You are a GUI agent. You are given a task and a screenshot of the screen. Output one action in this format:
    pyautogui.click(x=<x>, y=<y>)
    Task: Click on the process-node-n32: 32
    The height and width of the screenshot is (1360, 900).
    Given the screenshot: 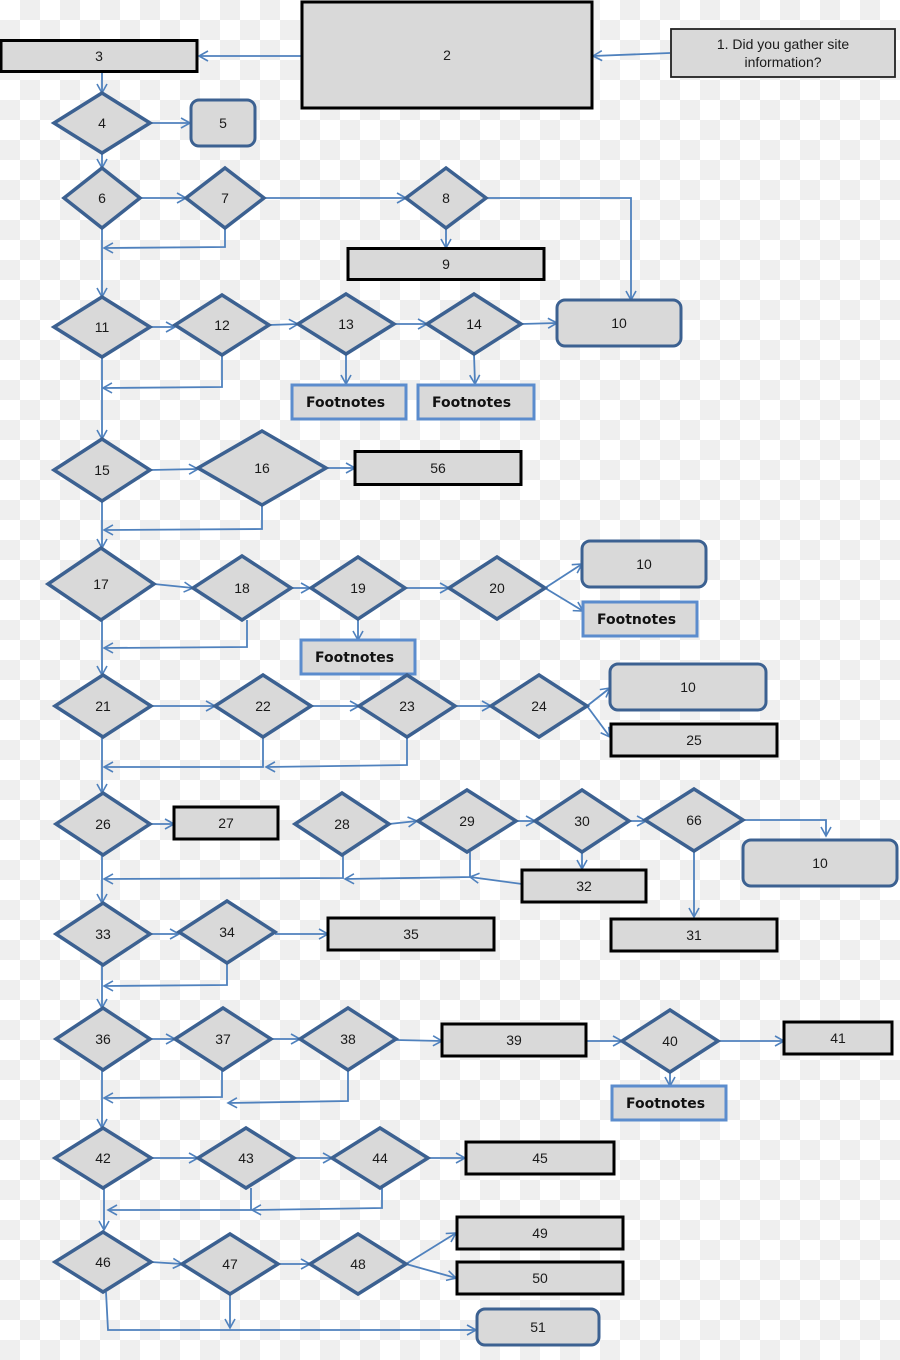 What is the action you would take?
    pyautogui.click(x=584, y=886)
    